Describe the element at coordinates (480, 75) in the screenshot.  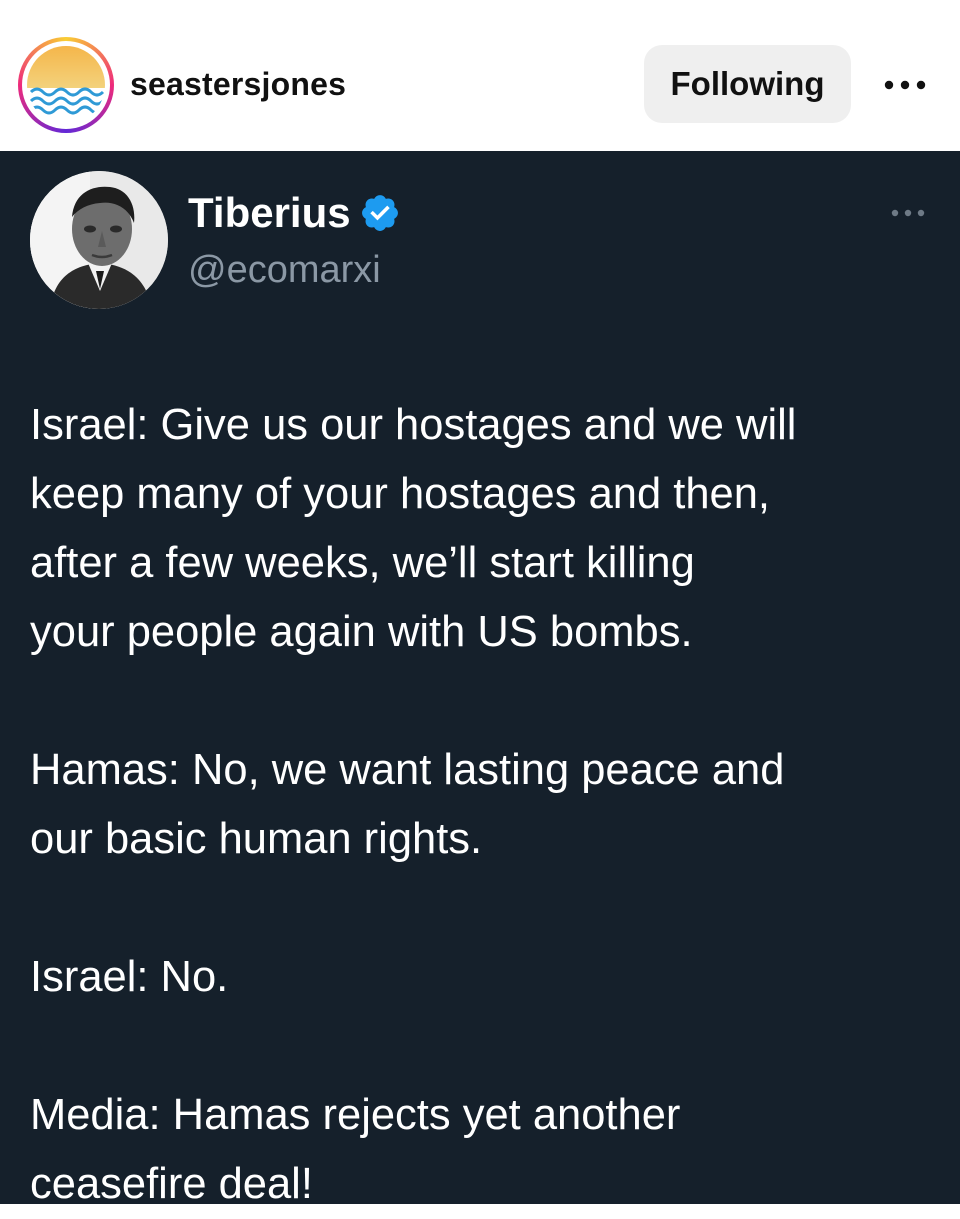
I see `instagram-post-header: seastersjones Following` at that location.